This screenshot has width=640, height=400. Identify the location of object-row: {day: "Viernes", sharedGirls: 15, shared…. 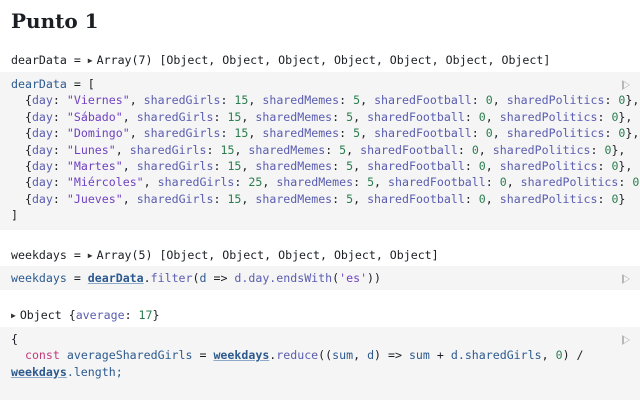
(325, 100).